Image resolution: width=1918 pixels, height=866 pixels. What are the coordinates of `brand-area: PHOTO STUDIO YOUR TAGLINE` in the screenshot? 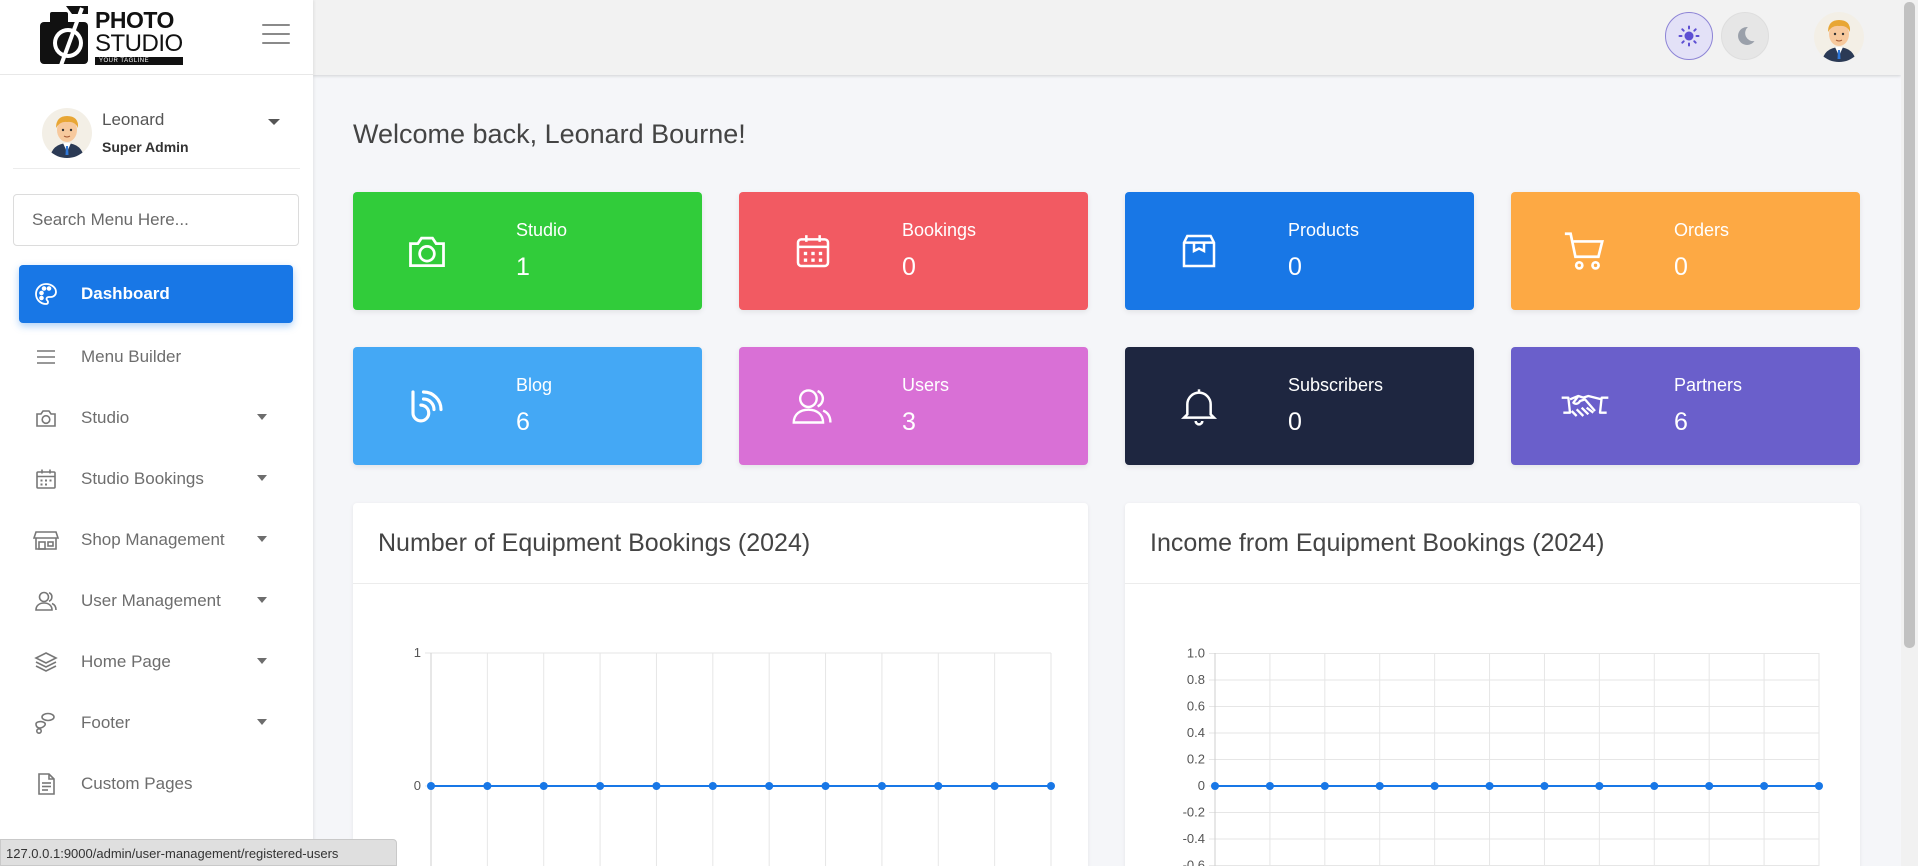 It's located at (156, 37).